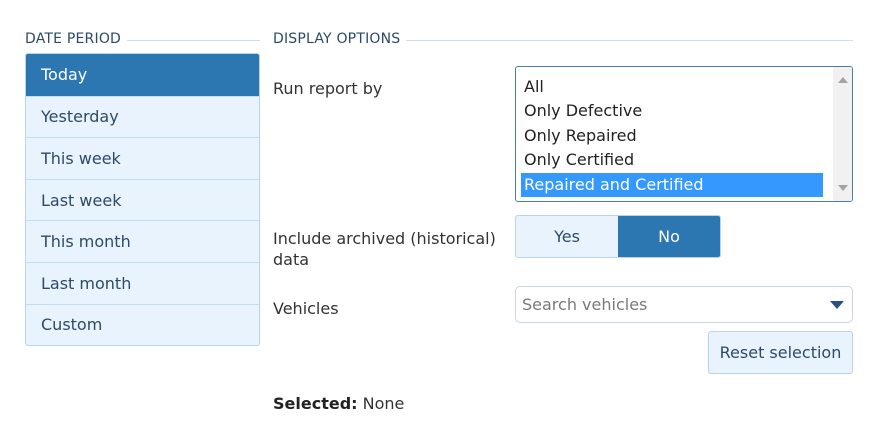 The width and height of the screenshot is (873, 445). I want to click on date-period-heading-text: DATE PERIOD, so click(73, 39).